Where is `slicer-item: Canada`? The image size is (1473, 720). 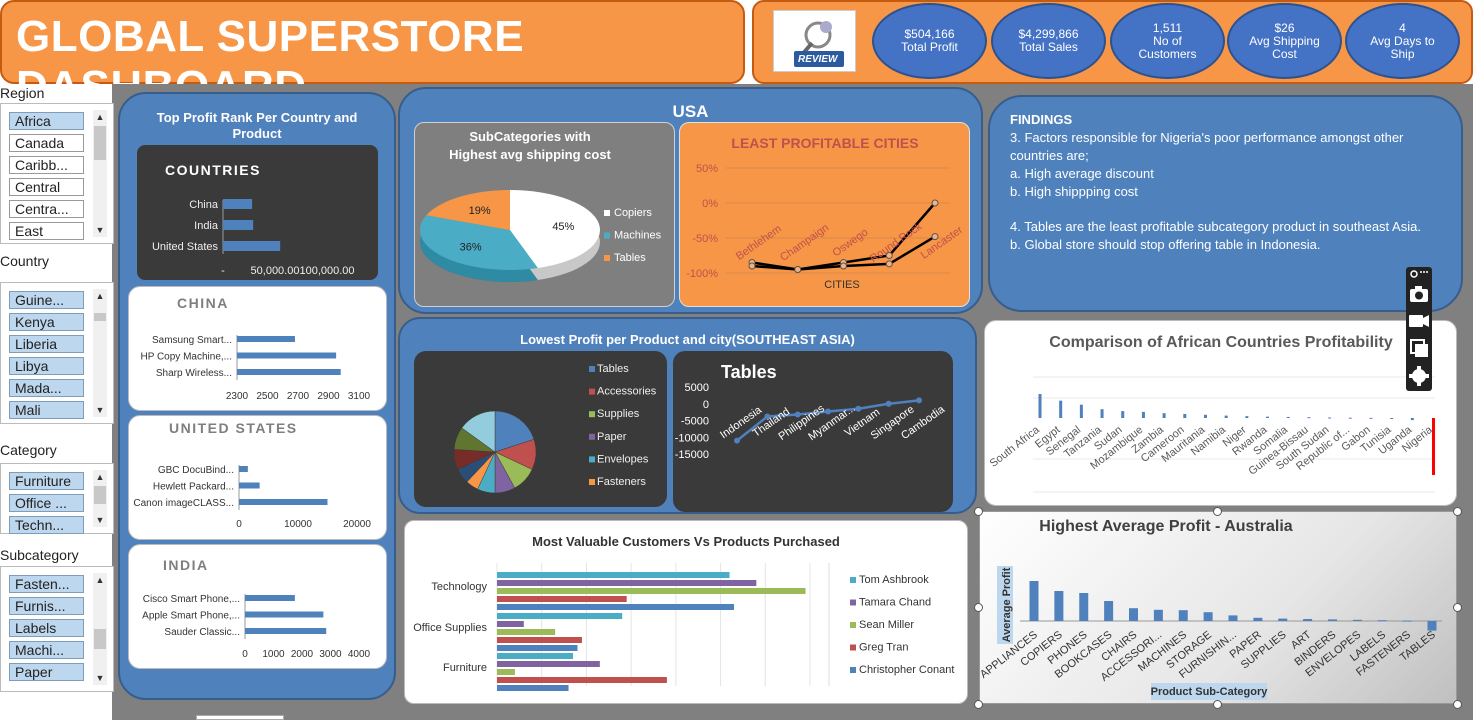 slicer-item: Canada is located at coordinates (46, 143).